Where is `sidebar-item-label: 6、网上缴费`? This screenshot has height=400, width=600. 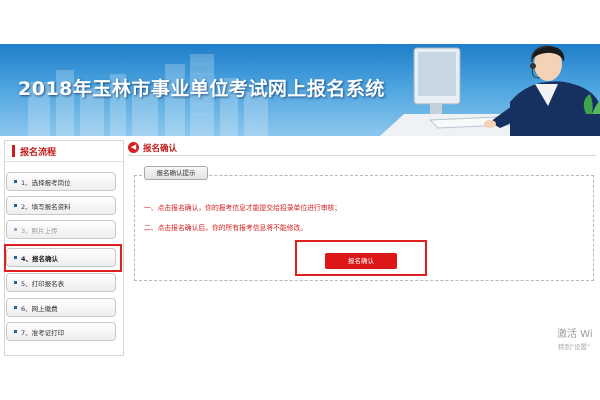
sidebar-item-label: 6、网上缴费 is located at coordinates (39, 308).